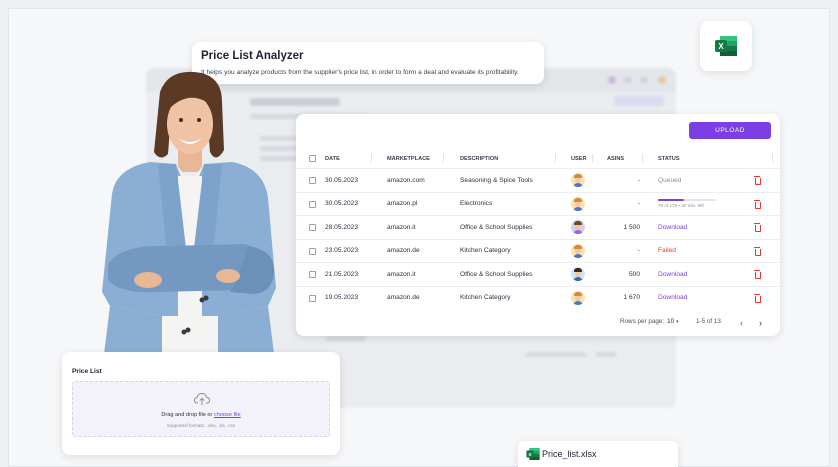  Describe the element at coordinates (479, 159) in the screenshot. I see `col-description: DESCRIPTION` at that location.